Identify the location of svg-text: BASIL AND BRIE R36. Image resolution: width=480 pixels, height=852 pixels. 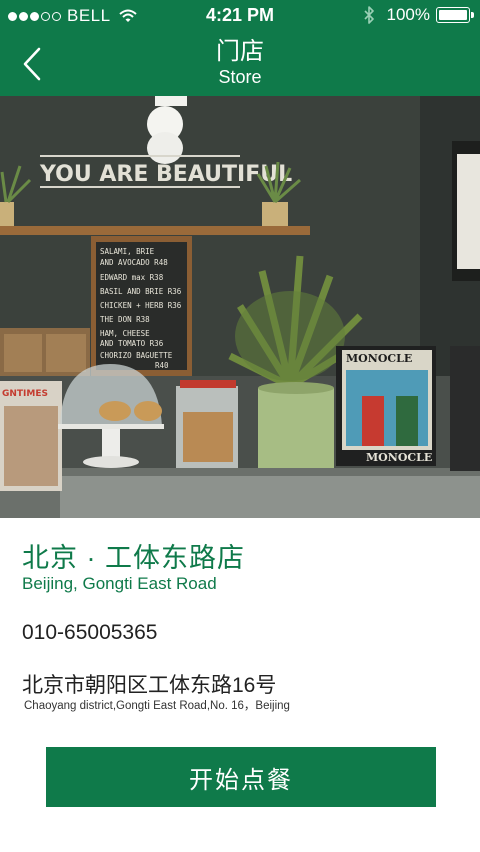
(141, 291).